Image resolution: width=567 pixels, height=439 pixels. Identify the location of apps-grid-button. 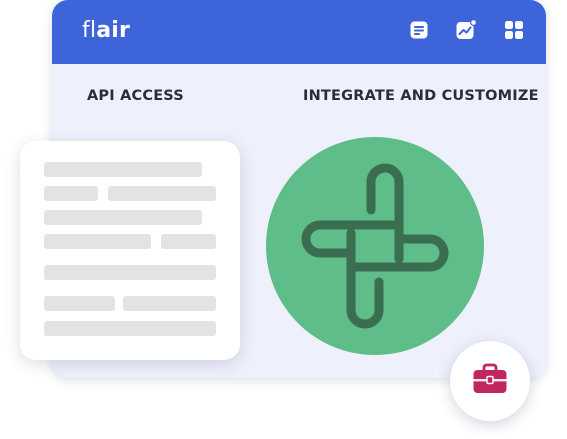
(514, 32).